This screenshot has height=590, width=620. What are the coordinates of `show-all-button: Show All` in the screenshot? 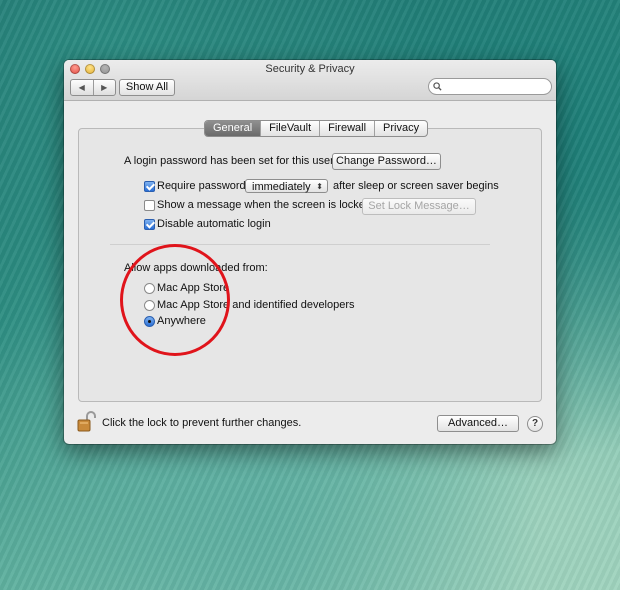 It's located at (147, 87).